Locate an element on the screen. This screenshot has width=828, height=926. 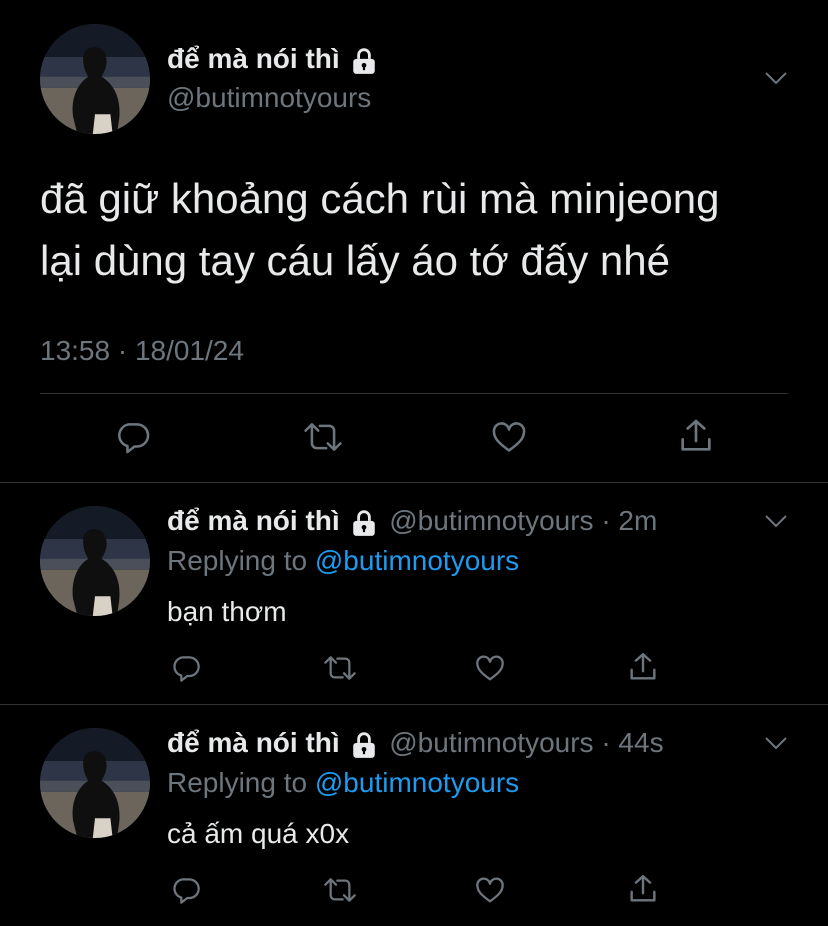
reply-text: bạn thơm is located at coordinates (227, 611).